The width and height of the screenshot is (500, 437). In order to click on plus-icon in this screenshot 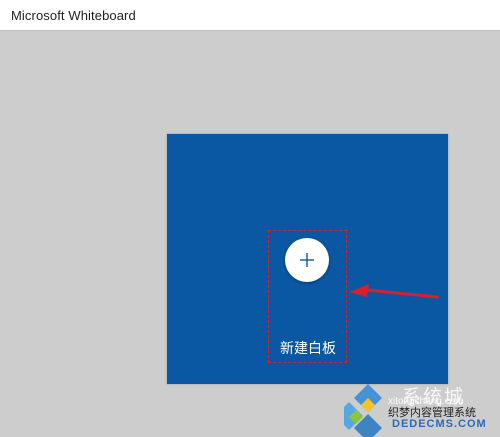, I will do `click(307, 260)`.